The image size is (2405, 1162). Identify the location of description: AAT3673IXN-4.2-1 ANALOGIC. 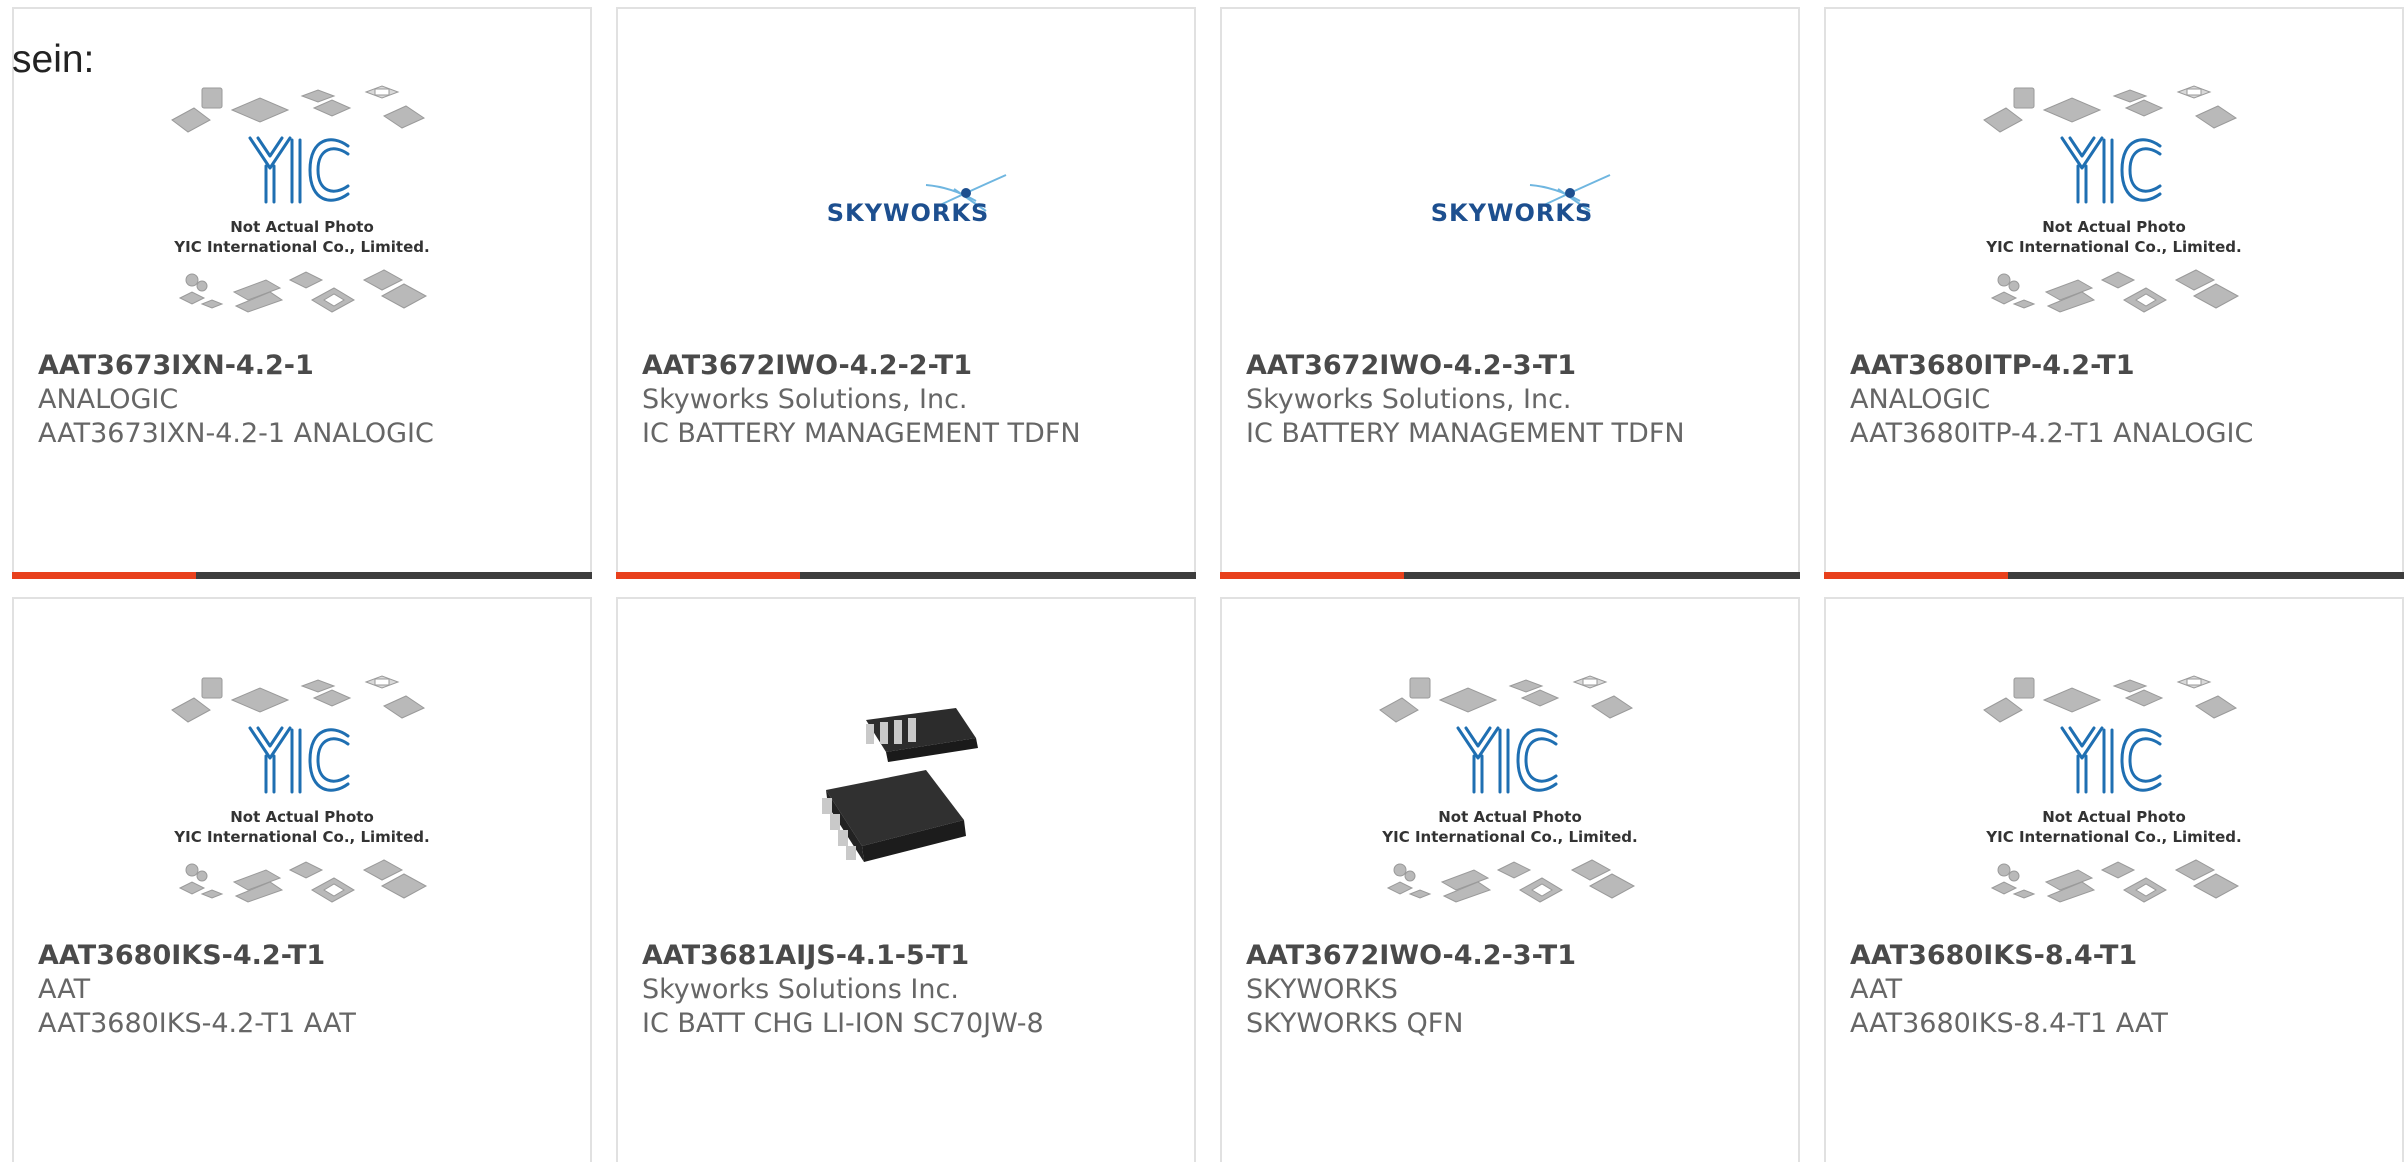
(236, 433).